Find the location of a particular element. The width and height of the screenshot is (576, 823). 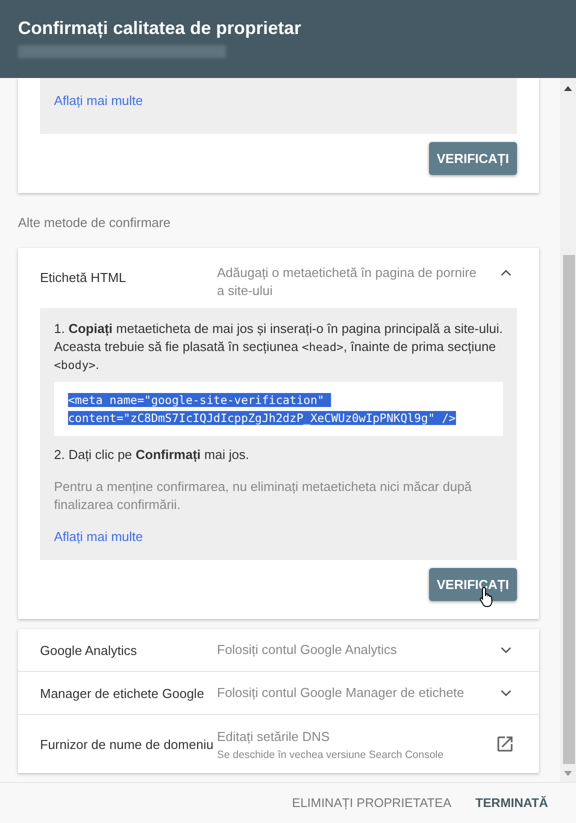

method-row: Google Analytics Folosiți contul Google Analytics is located at coordinates (278, 650).